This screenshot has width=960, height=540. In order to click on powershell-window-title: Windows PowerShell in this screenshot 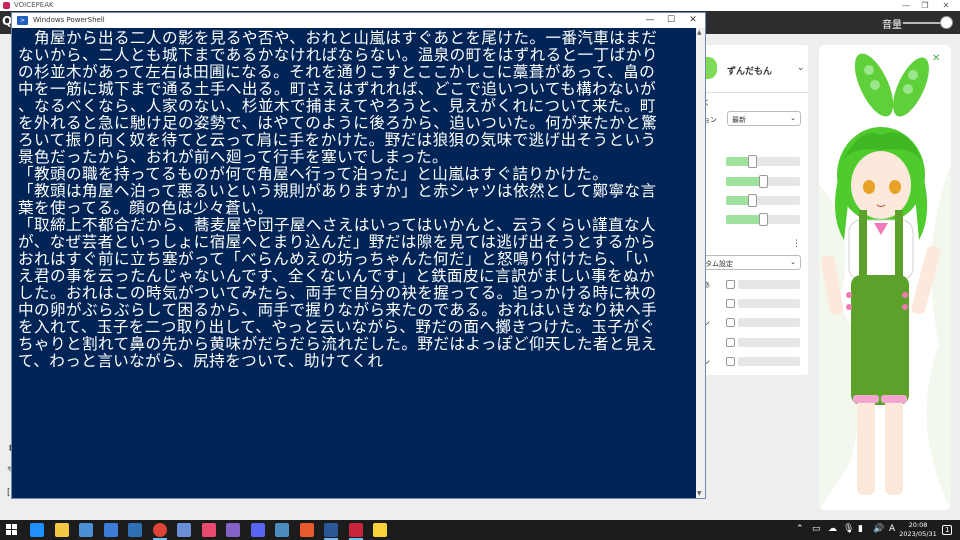, I will do `click(69, 20)`.